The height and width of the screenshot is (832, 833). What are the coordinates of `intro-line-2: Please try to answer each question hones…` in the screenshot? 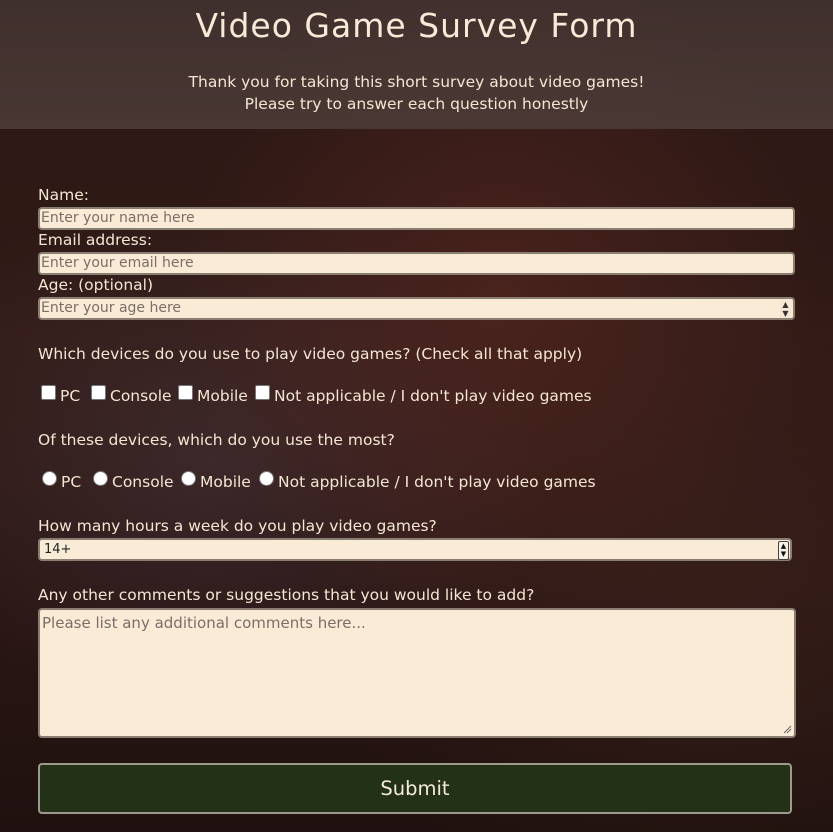 It's located at (416, 104).